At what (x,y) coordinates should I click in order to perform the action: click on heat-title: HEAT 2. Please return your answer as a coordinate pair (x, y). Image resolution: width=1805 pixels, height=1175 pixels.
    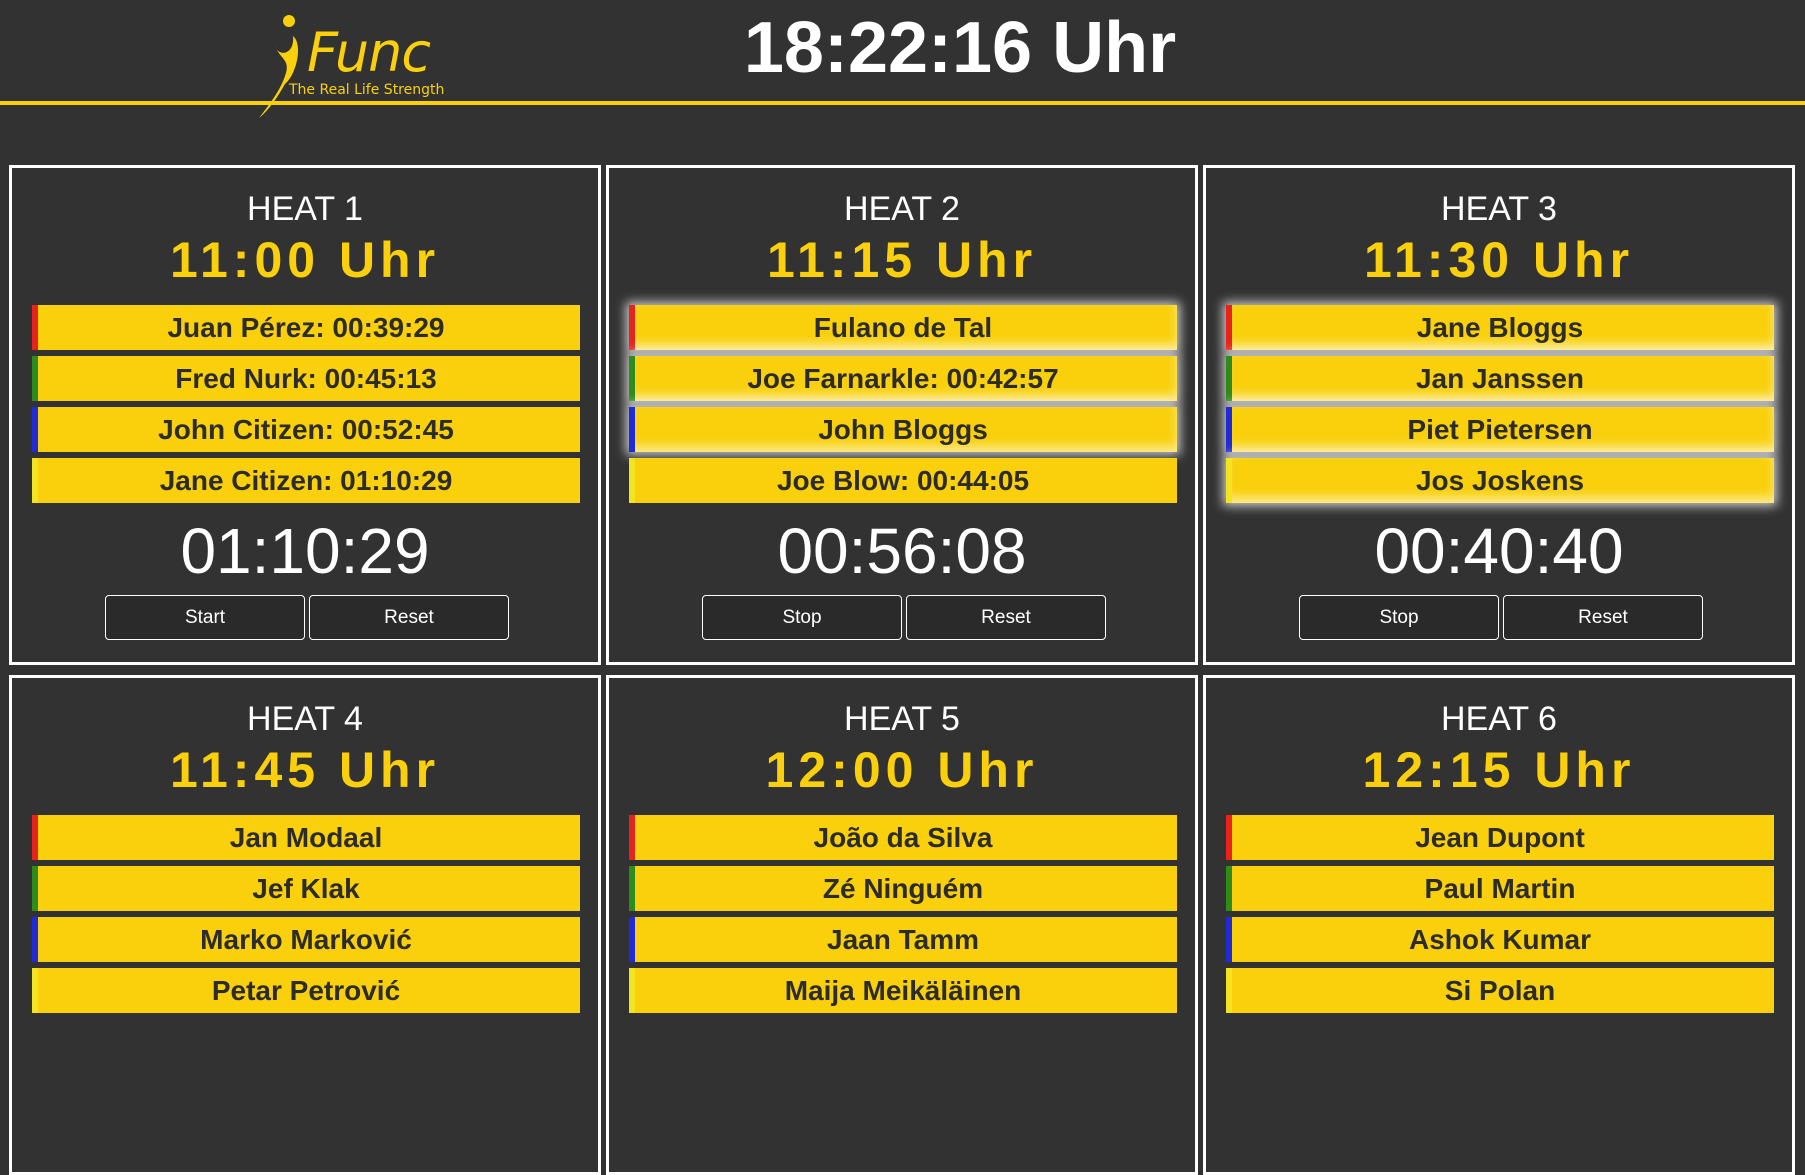
    Looking at the image, I should click on (902, 209).